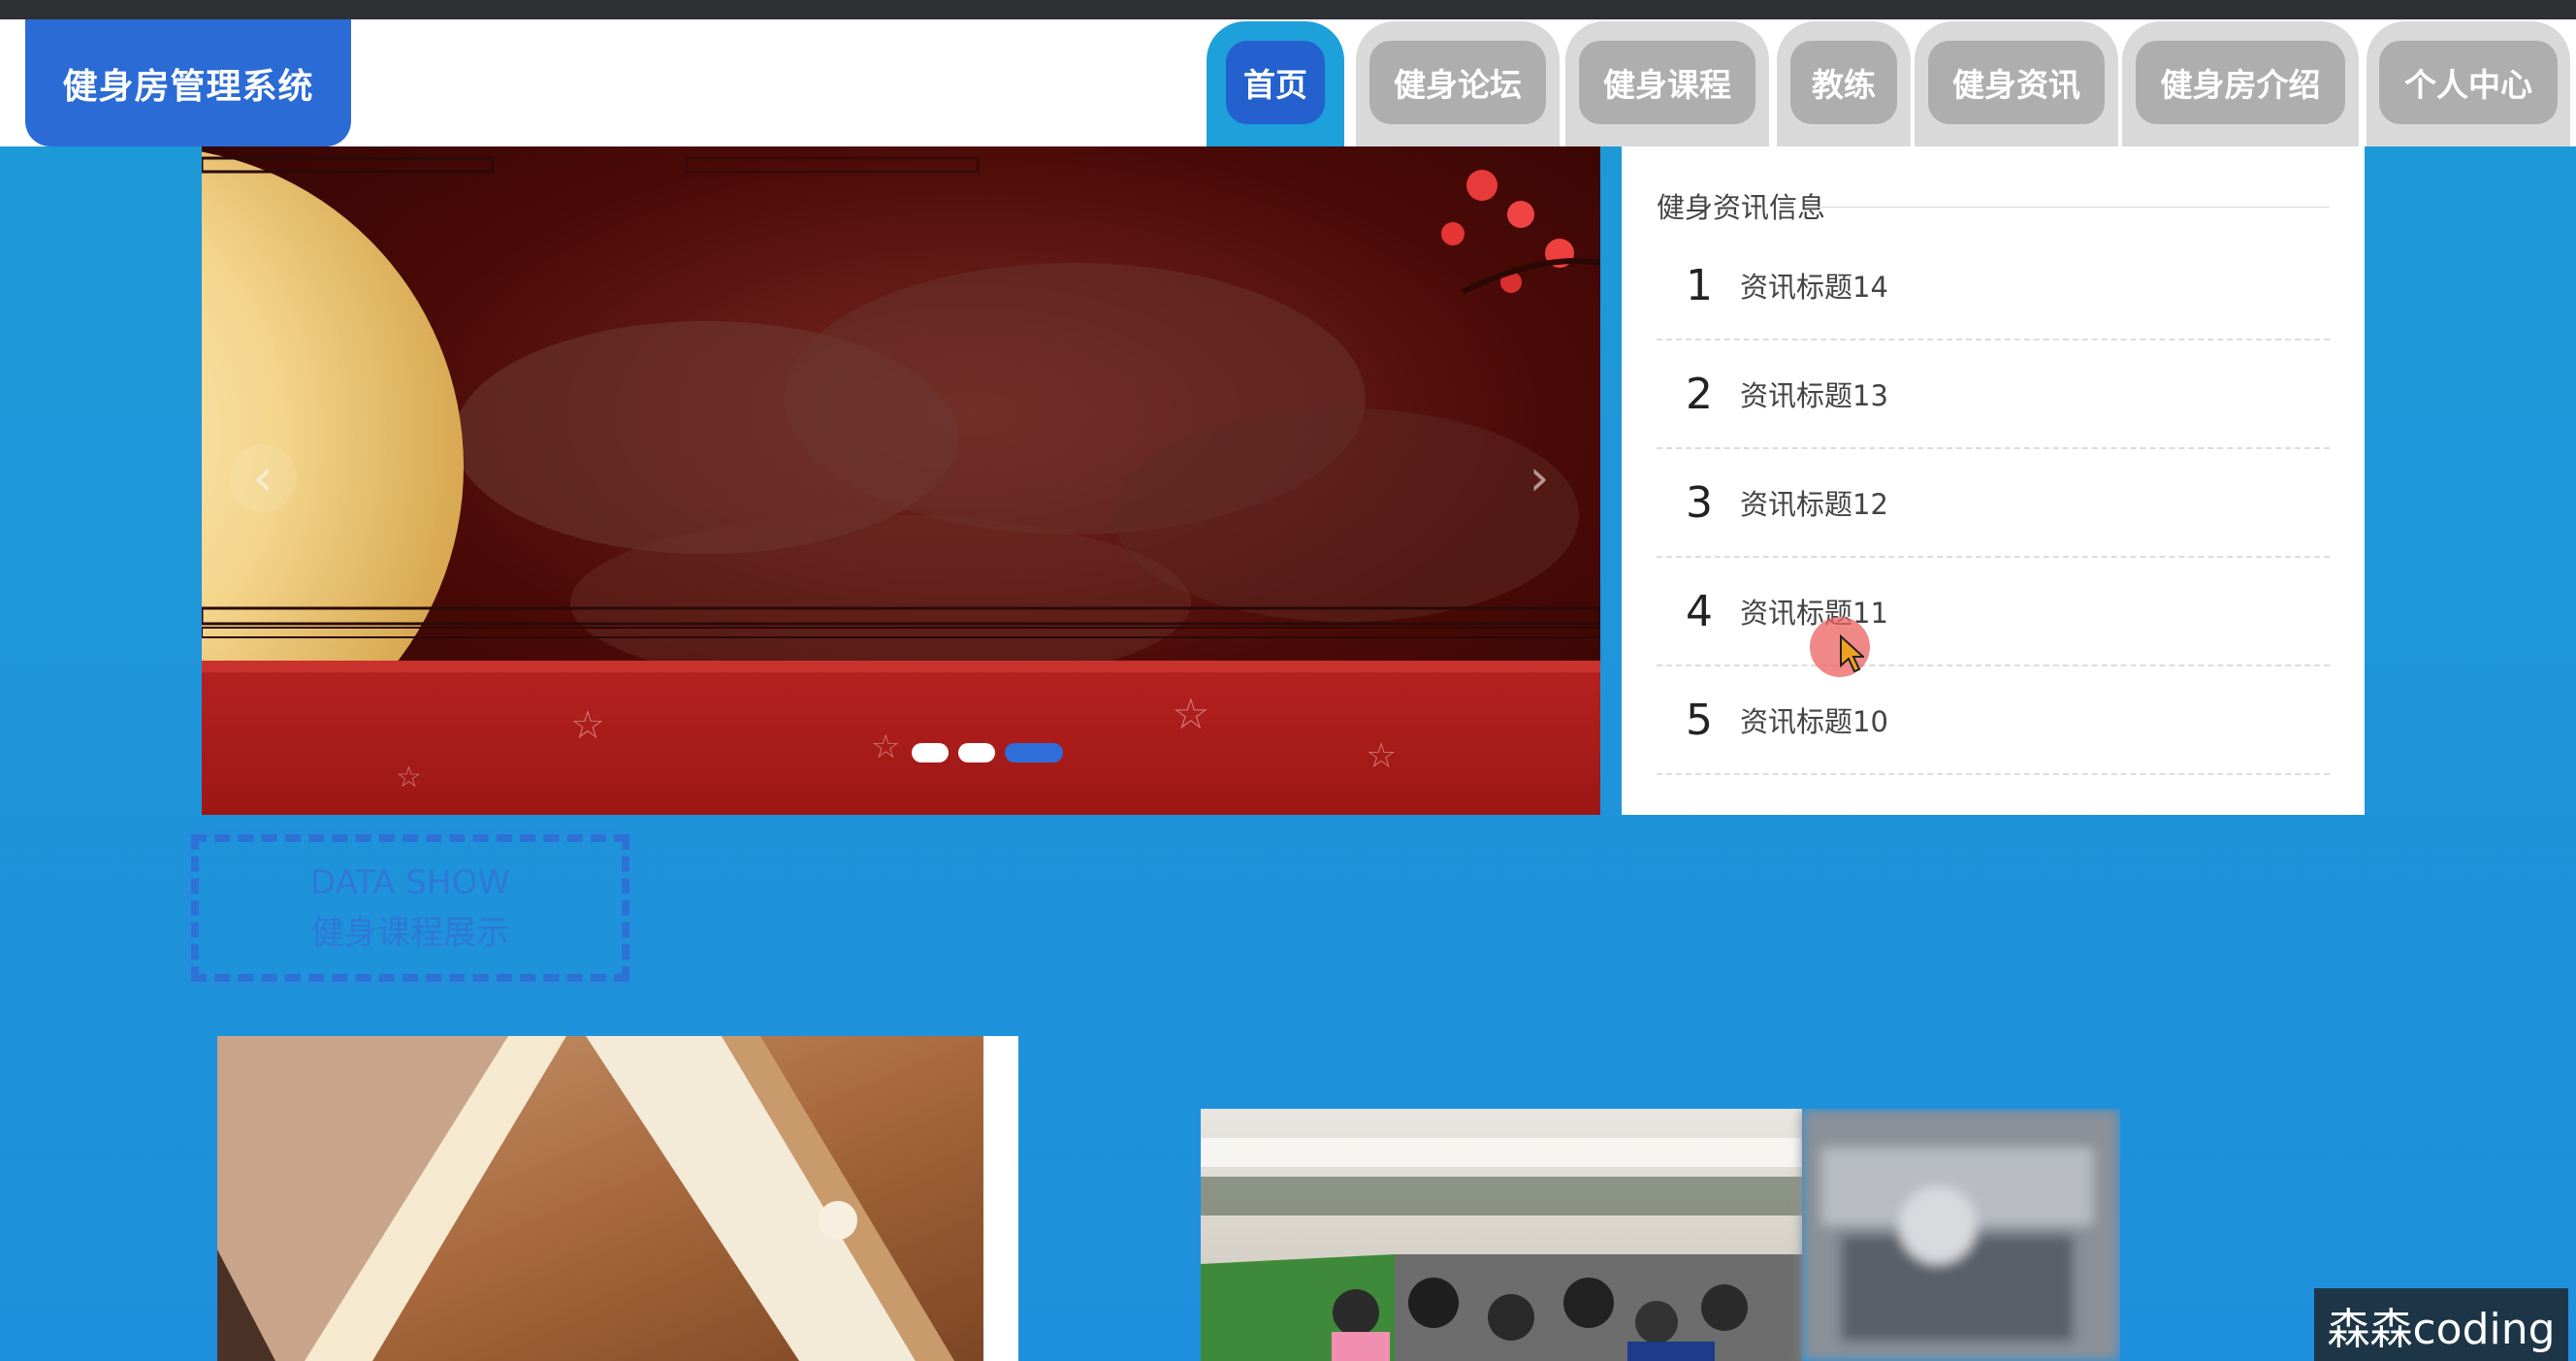 The image size is (2576, 1361). I want to click on nav-tab-profile-label: 个人中心, so click(2468, 82).